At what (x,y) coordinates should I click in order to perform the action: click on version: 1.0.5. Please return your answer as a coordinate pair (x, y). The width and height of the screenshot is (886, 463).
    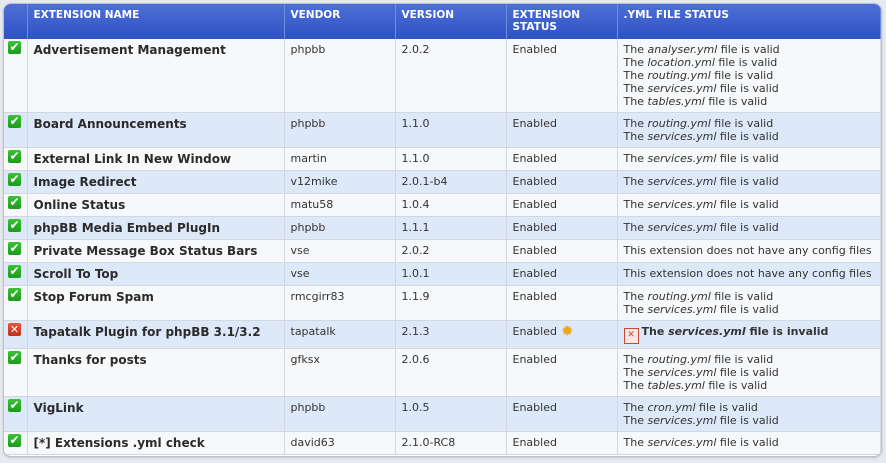
    Looking at the image, I should click on (451, 414).